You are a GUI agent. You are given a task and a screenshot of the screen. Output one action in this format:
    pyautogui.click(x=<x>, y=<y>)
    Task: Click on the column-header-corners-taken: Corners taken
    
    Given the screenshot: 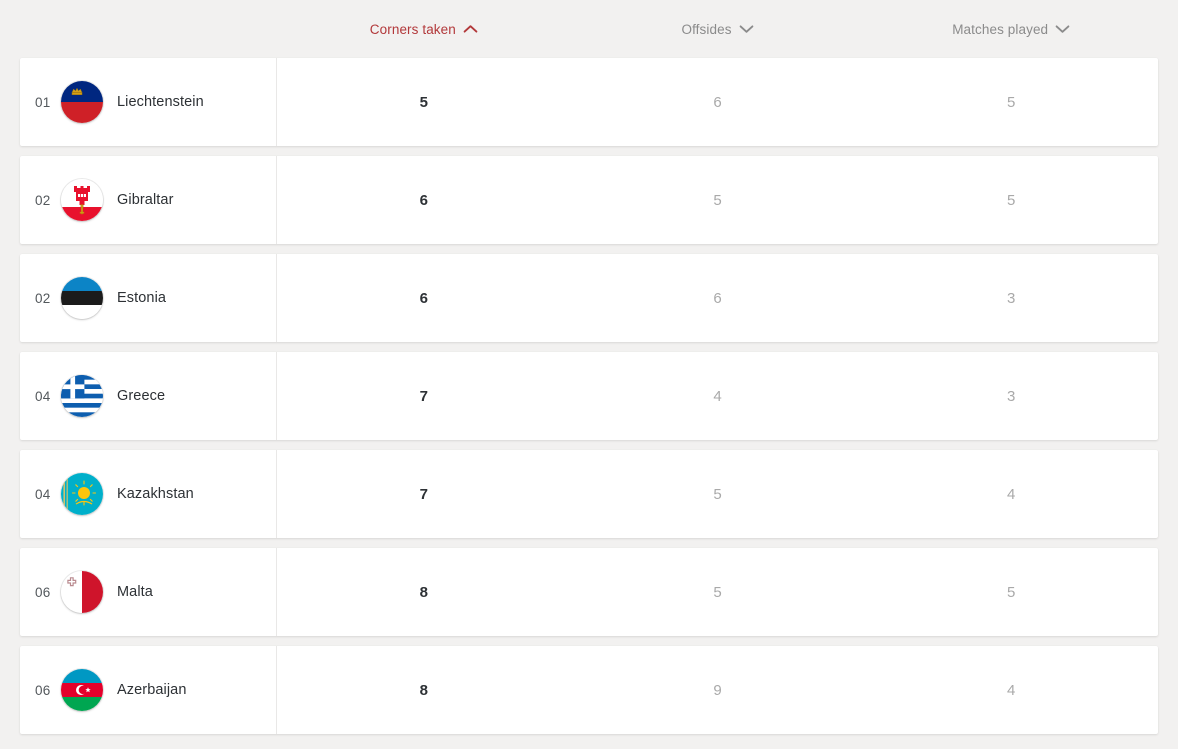 What is the action you would take?
    pyautogui.click(x=424, y=29)
    